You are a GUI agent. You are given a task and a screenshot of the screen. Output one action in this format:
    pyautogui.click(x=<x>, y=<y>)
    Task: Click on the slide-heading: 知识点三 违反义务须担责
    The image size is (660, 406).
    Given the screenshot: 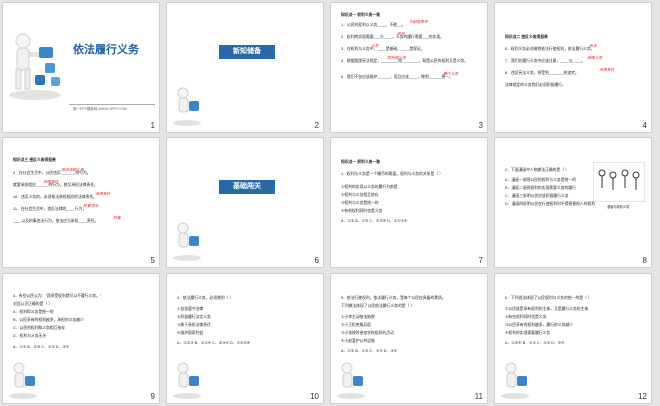 What is the action you would take?
    pyautogui.click(x=34, y=160)
    